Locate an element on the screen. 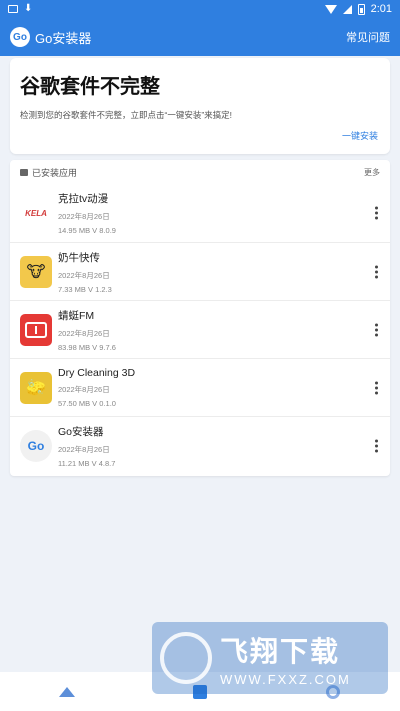 The image size is (400, 711). app-title: Go安装器 is located at coordinates (63, 38).